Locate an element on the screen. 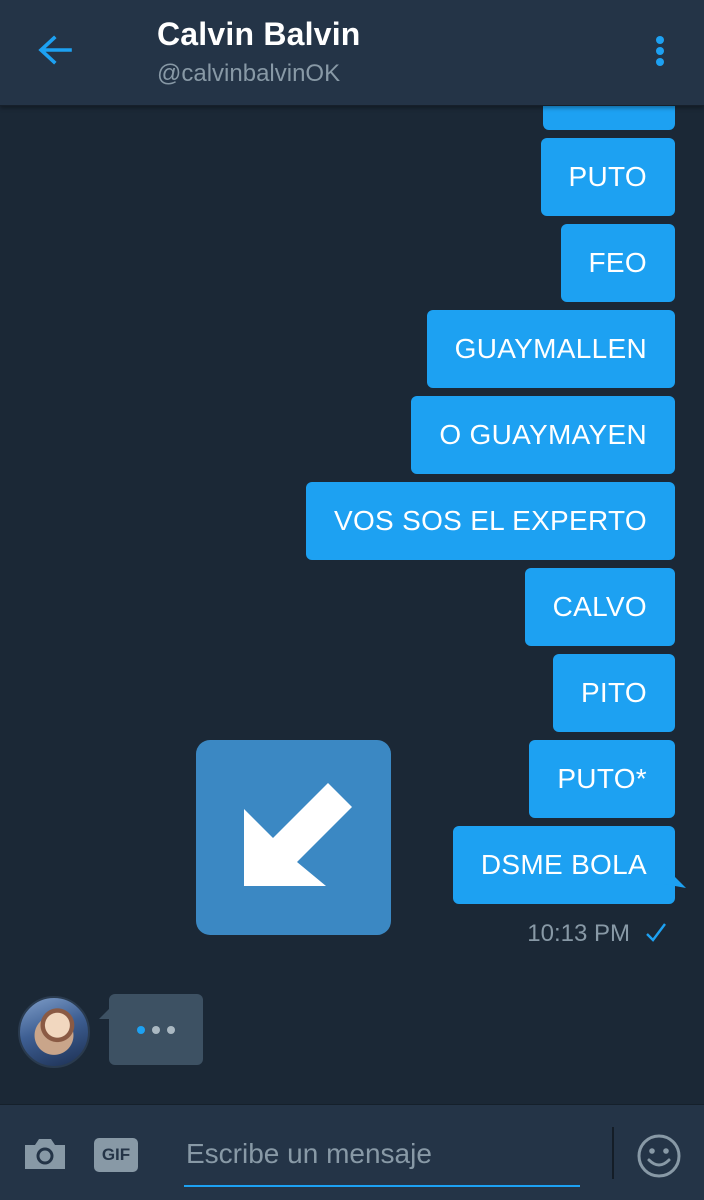  bubble-tail is located at coordinates (675, 877).